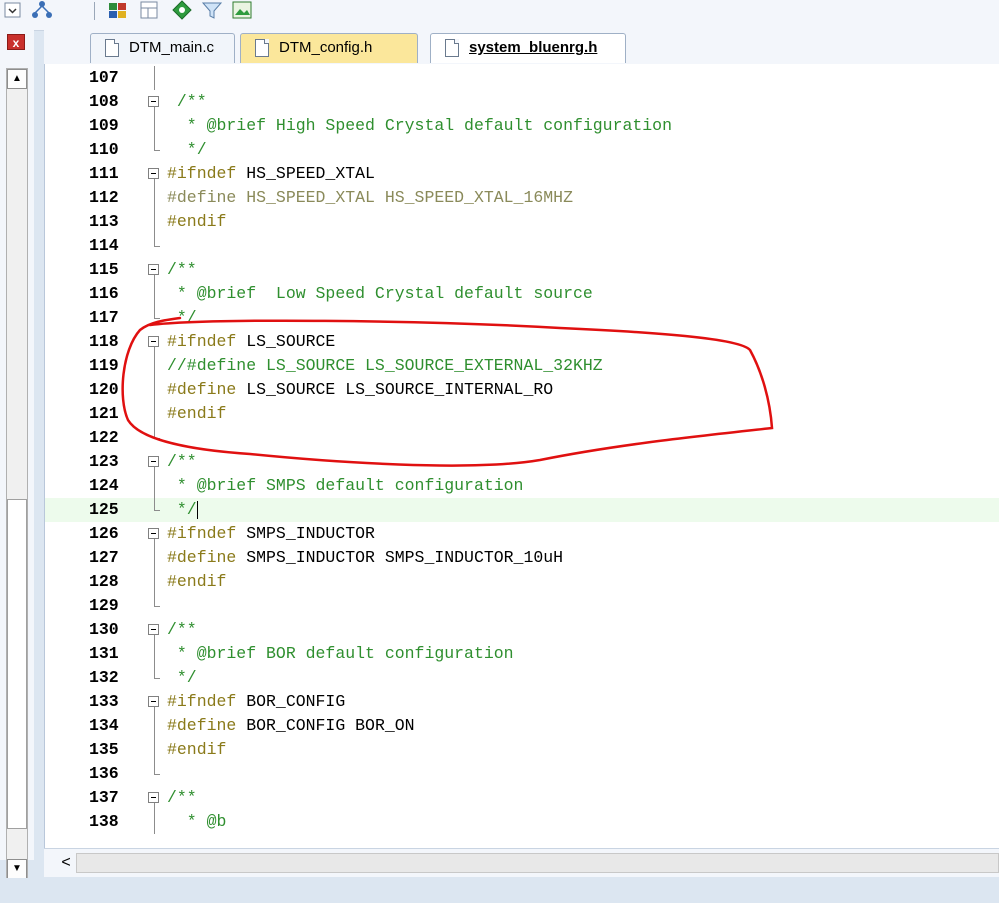 Image resolution: width=999 pixels, height=903 pixels. What do you see at coordinates (182, 11) in the screenshot?
I see `diamond-icon` at bounding box center [182, 11].